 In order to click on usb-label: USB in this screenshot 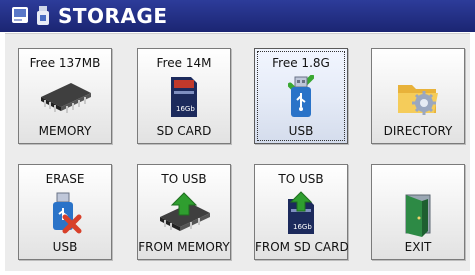, I will do `click(301, 131)`.